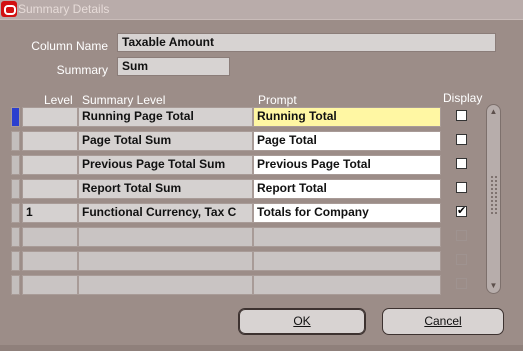 This screenshot has width=523, height=351. I want to click on scroll-thumb, so click(493, 195).